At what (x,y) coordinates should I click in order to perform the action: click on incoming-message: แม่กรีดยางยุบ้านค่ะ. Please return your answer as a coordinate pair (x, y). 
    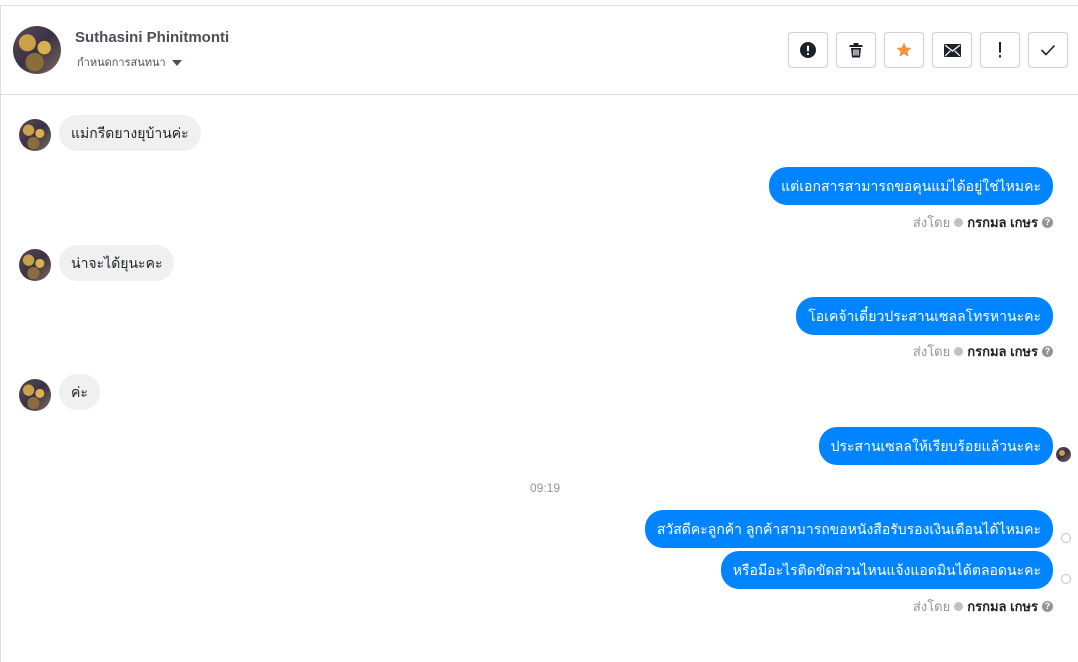
    Looking at the image, I should click on (130, 133).